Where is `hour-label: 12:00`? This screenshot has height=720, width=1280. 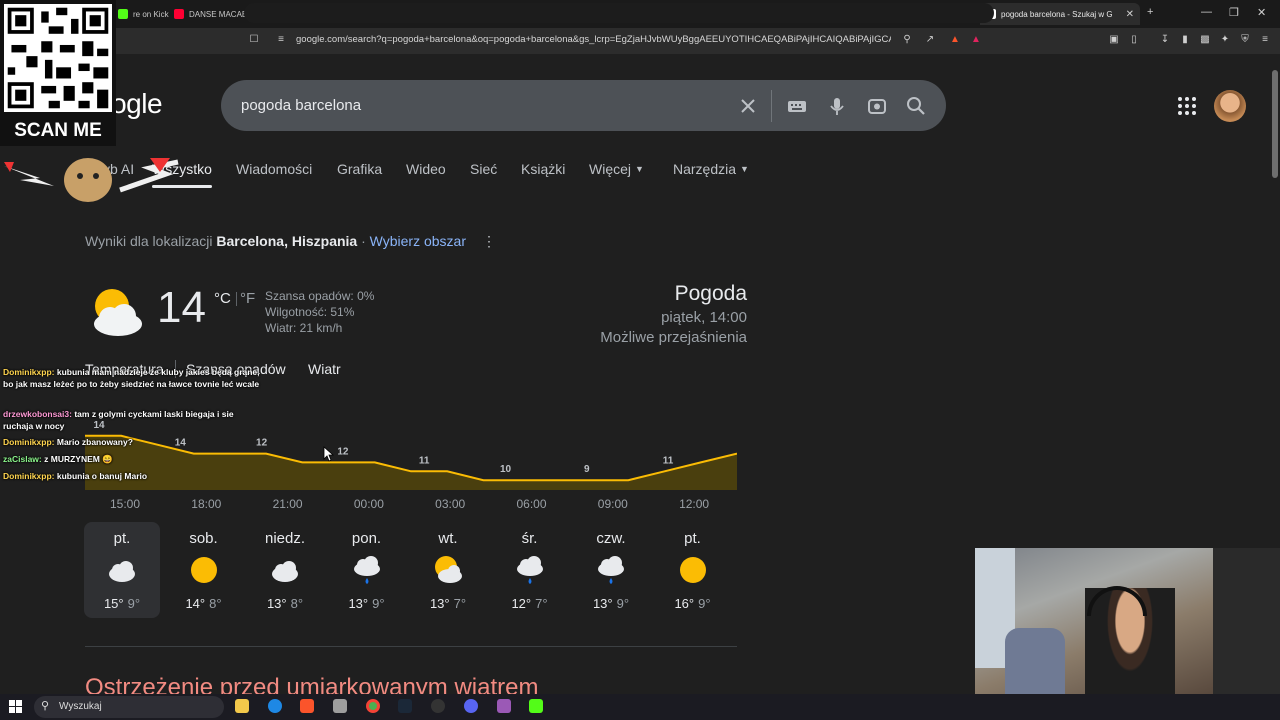
hour-label: 12:00 is located at coordinates (694, 504).